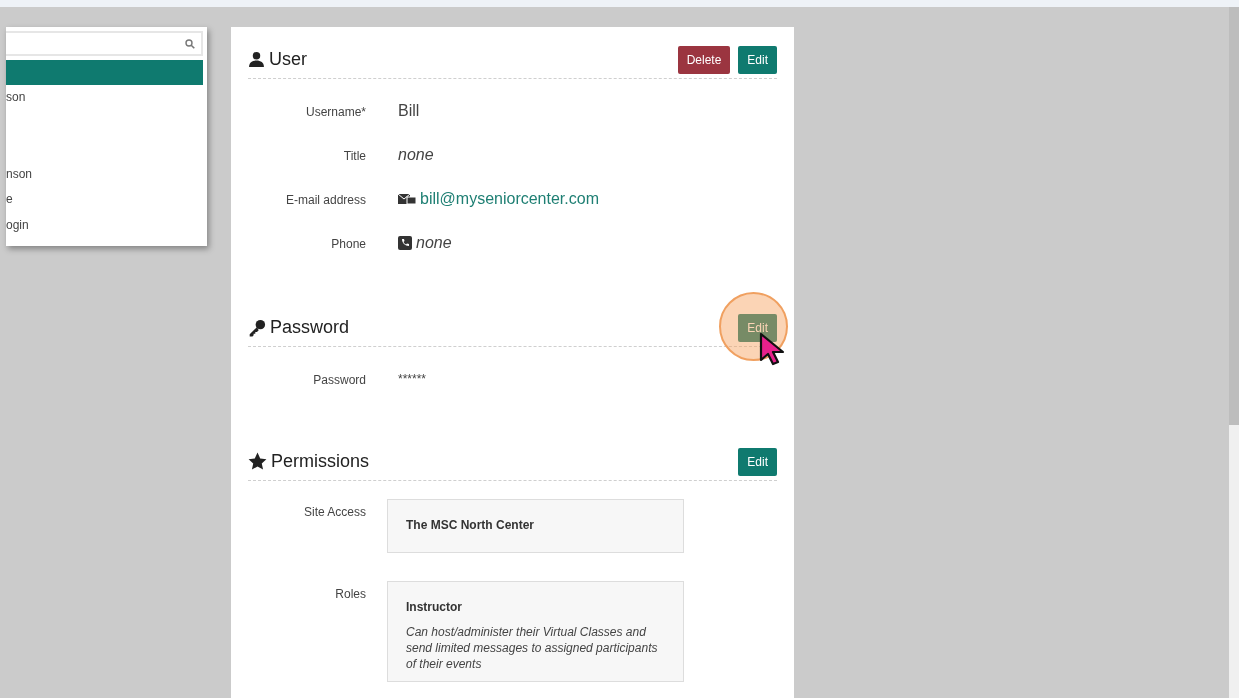 This screenshot has height=698, width=1239. What do you see at coordinates (704, 59) in the screenshot?
I see `delete-button: Delete` at bounding box center [704, 59].